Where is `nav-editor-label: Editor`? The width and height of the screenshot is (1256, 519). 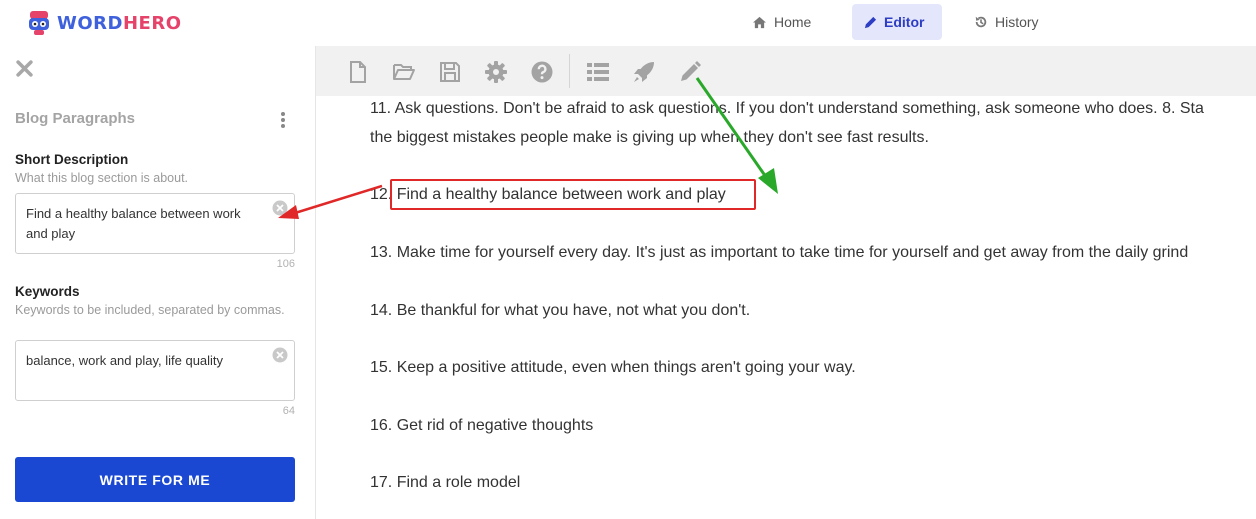 nav-editor-label: Editor is located at coordinates (904, 22).